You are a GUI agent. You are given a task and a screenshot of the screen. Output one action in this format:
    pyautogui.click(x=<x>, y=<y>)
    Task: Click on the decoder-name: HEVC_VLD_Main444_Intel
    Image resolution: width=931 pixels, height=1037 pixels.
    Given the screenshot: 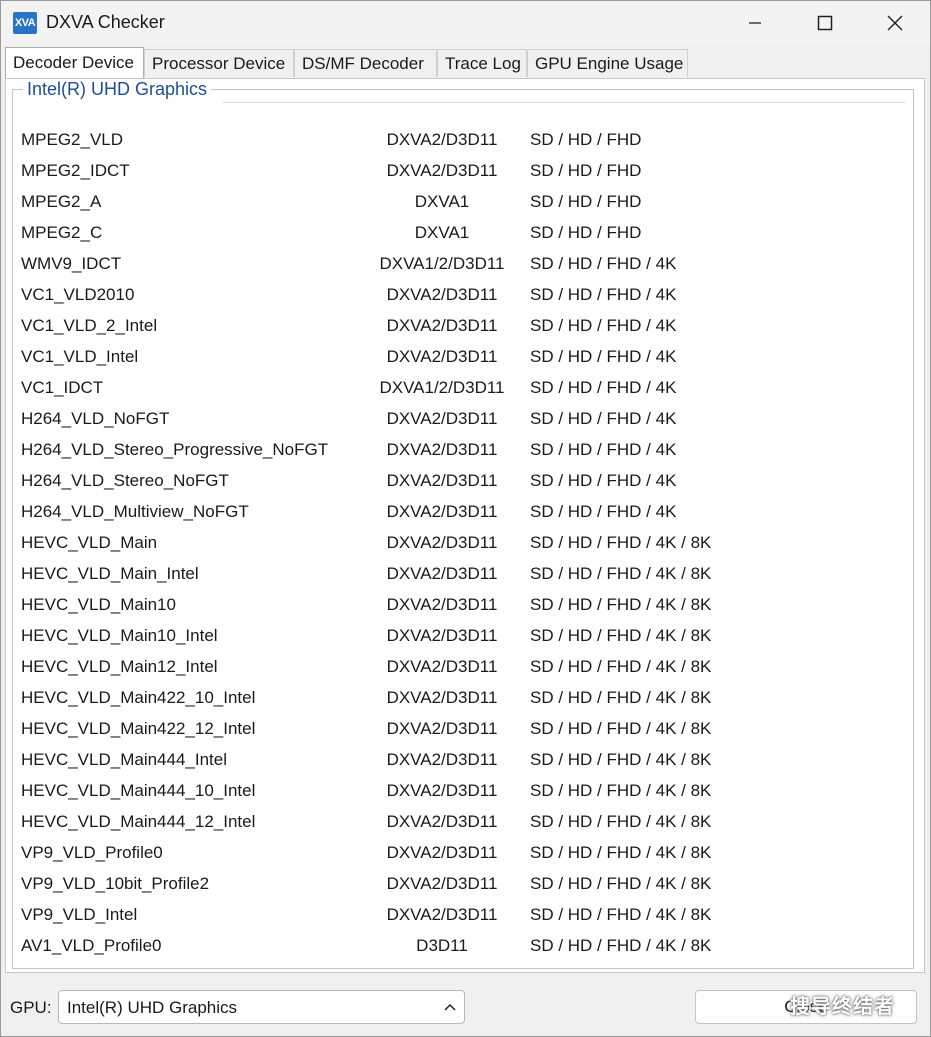 What is the action you would take?
    pyautogui.click(x=124, y=759)
    